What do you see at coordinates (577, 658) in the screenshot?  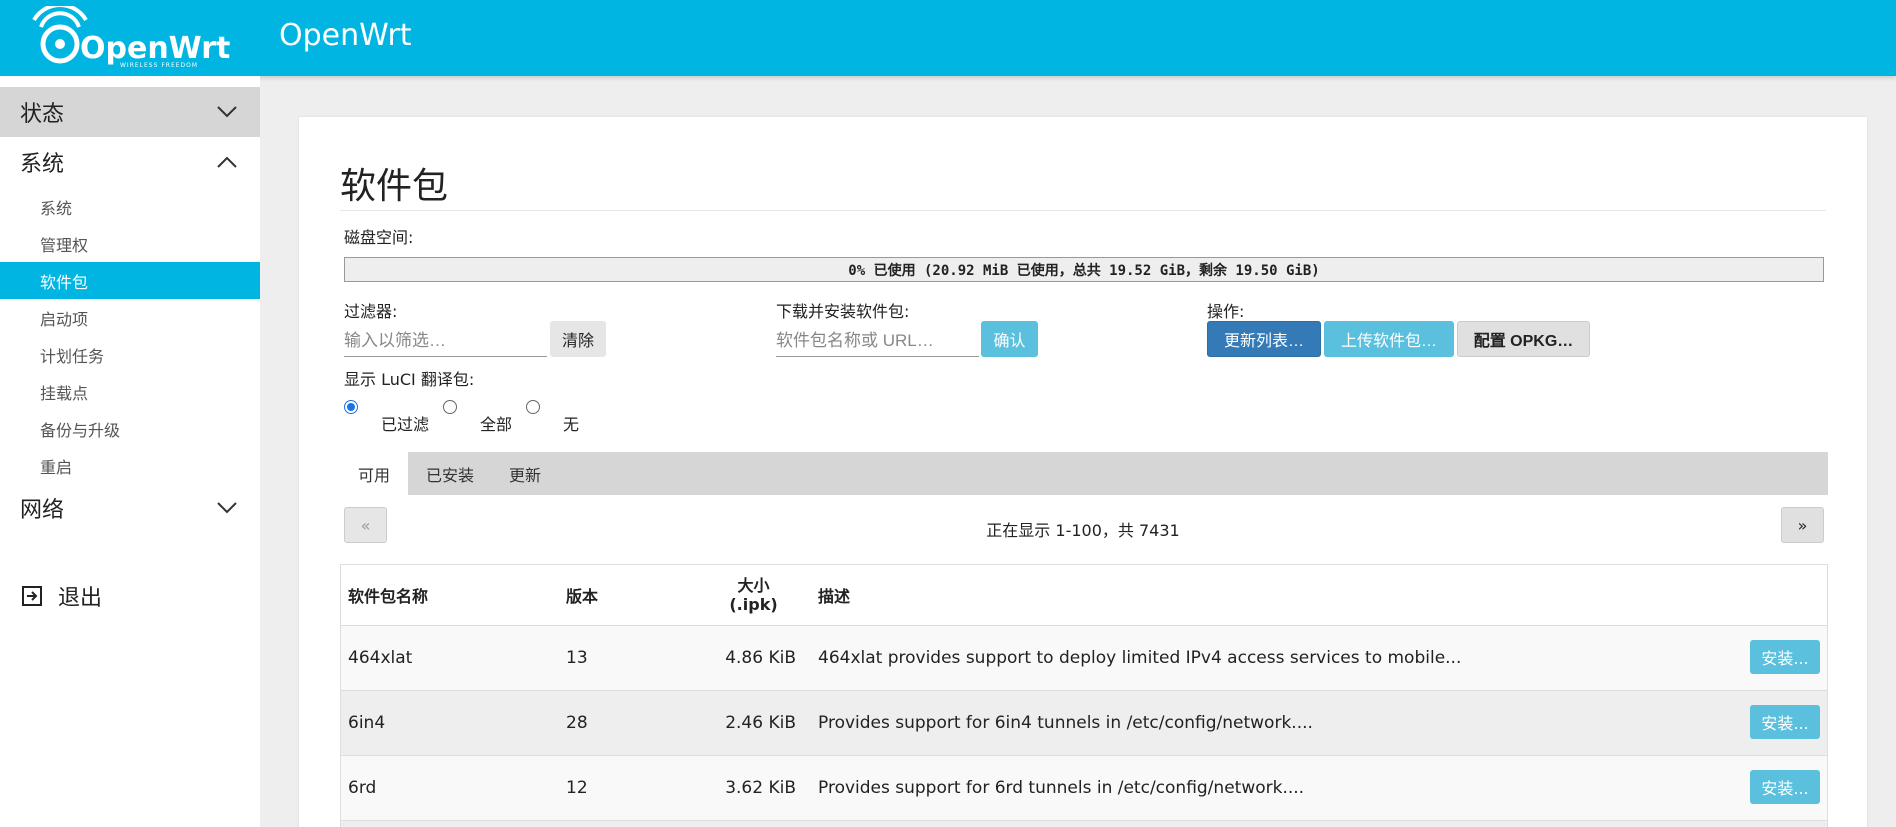 I see `package-version: 13` at bounding box center [577, 658].